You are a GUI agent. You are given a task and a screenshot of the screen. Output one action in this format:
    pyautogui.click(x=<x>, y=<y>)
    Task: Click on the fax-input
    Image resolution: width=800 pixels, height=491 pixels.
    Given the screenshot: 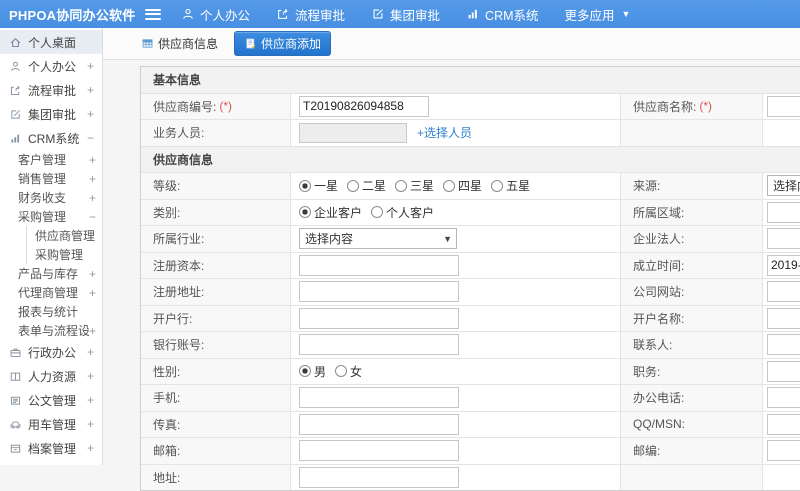 What is the action you would take?
    pyautogui.click(x=379, y=424)
    